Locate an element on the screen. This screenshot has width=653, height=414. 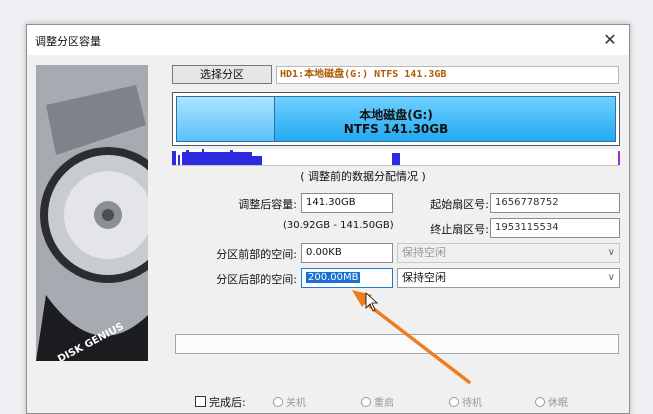
radio-standby: 待机 is located at coordinates (465, 401).